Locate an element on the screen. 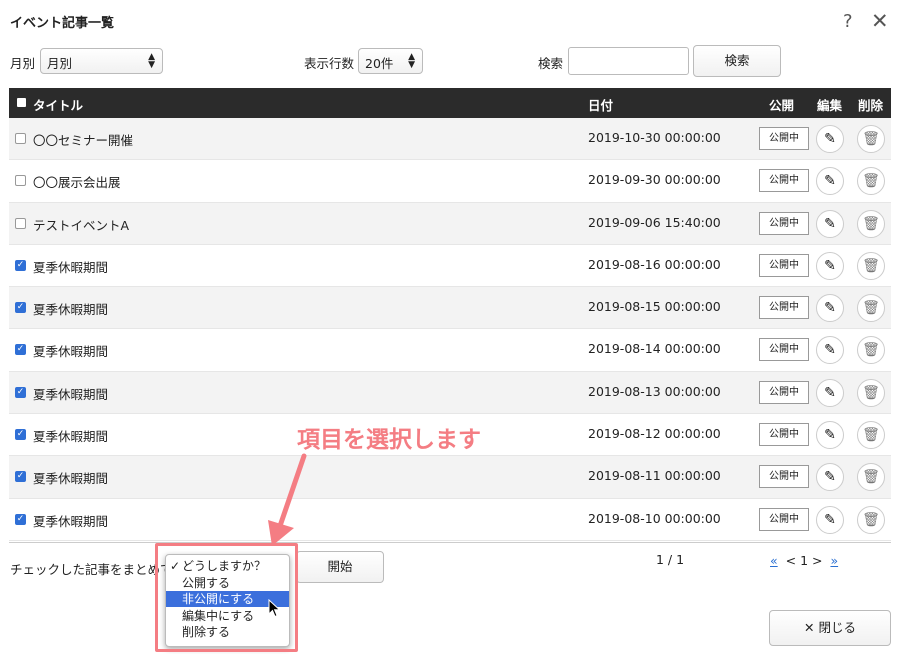 The height and width of the screenshot is (654, 900). help-icon: ? is located at coordinates (848, 21).